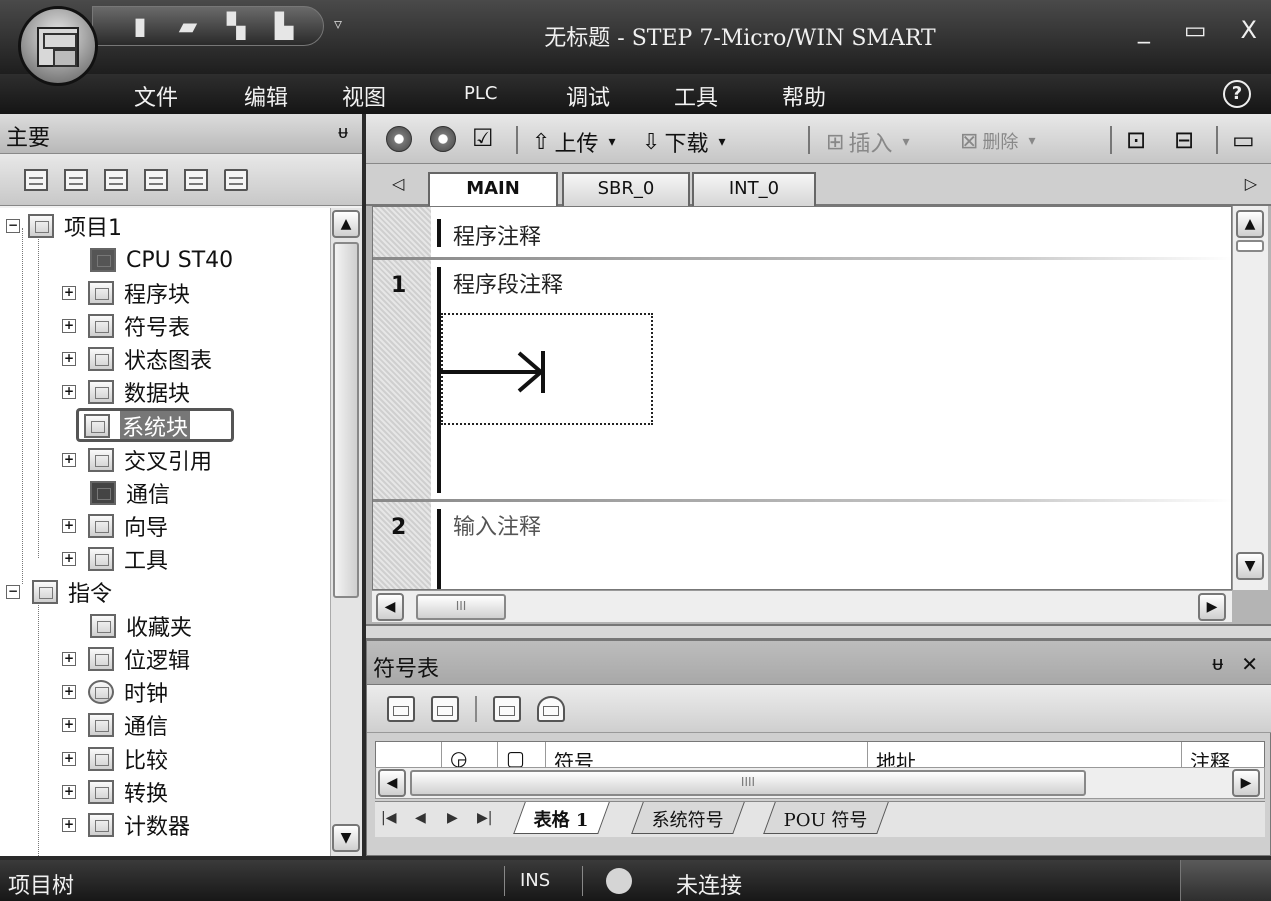 This screenshot has width=1271, height=901. I want to click on compile-icon: ☑, so click(483, 138).